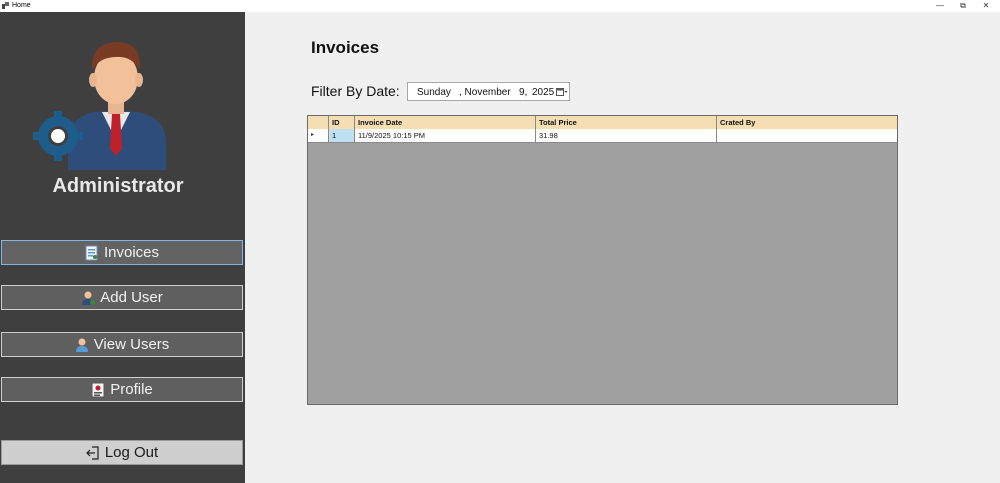 The height and width of the screenshot is (483, 1000). Describe the element at coordinates (99, 106) in the screenshot. I see `admin-avatar-icon` at that location.